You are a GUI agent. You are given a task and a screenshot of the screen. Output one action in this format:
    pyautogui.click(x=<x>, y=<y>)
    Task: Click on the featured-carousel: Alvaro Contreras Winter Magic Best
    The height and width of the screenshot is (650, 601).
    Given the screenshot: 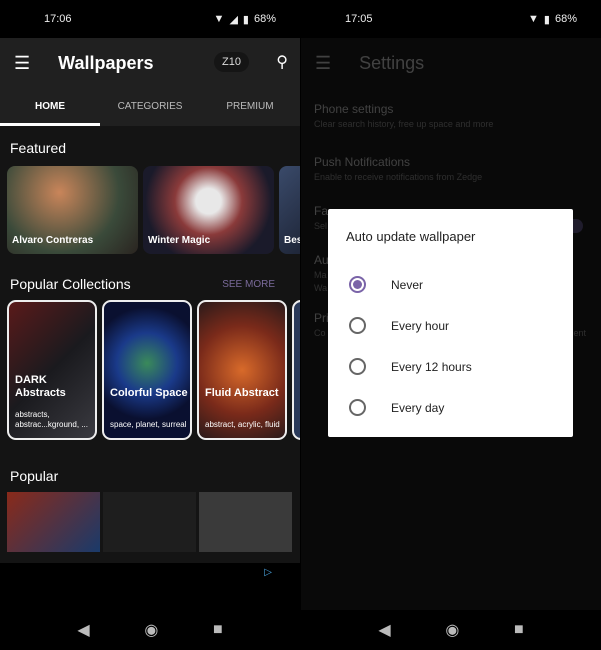 What is the action you would take?
    pyautogui.click(x=150, y=210)
    